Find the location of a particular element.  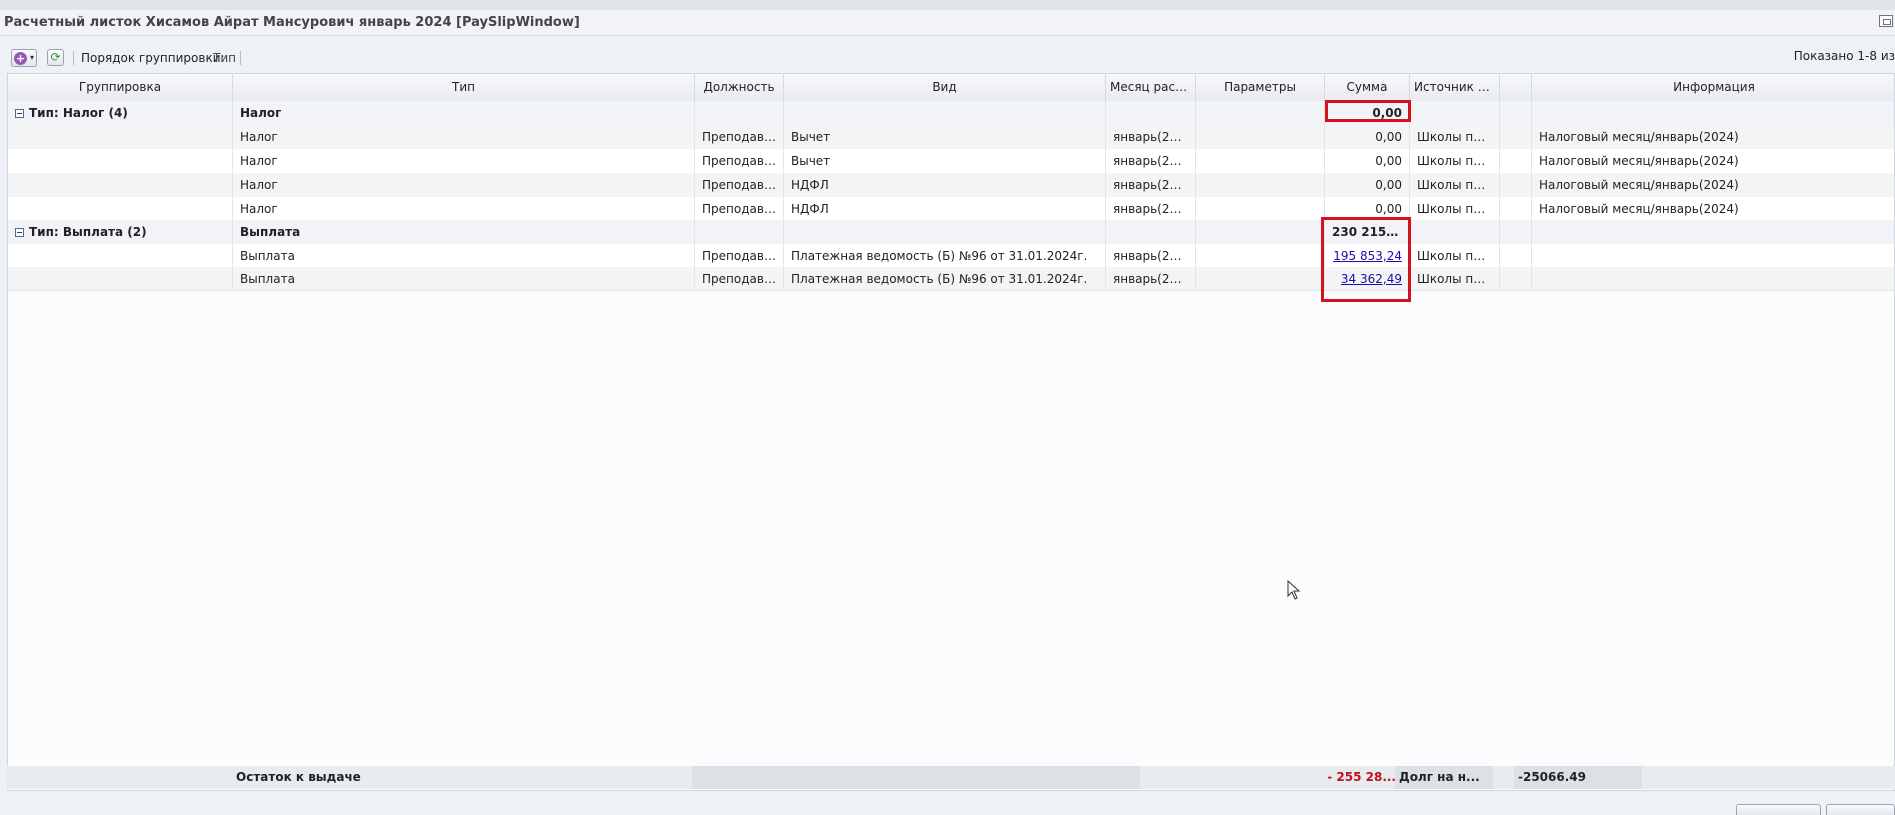

plus-circle-icon: + is located at coordinates (20, 58).